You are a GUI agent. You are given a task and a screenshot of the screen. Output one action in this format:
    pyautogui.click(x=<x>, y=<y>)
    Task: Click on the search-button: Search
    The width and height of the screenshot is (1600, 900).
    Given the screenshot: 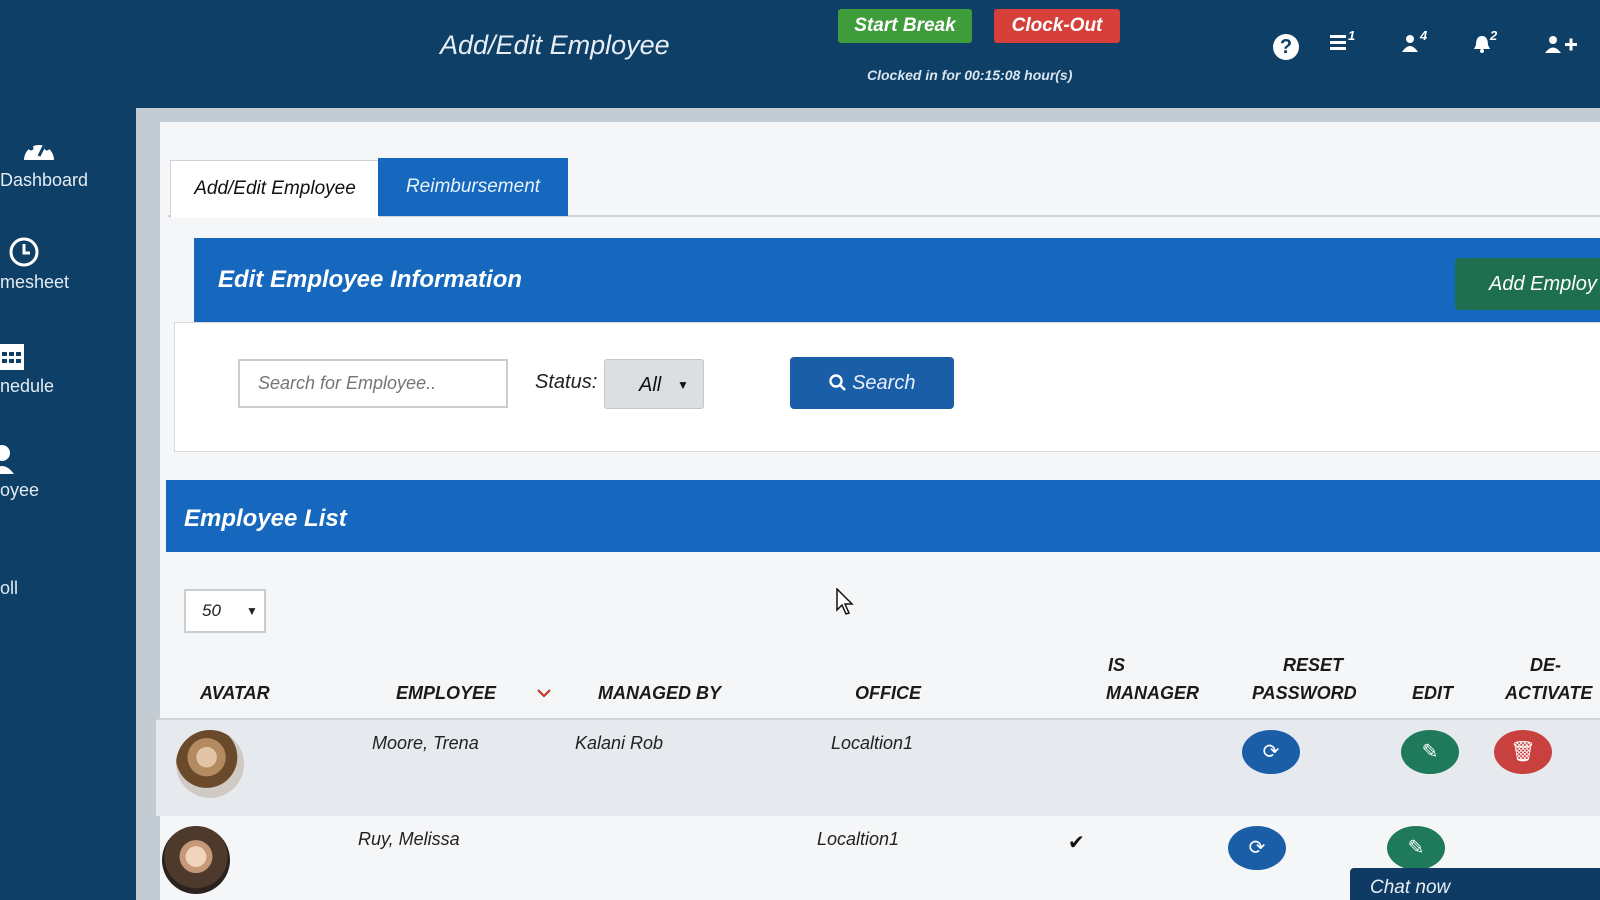 What is the action you would take?
    pyautogui.click(x=872, y=383)
    